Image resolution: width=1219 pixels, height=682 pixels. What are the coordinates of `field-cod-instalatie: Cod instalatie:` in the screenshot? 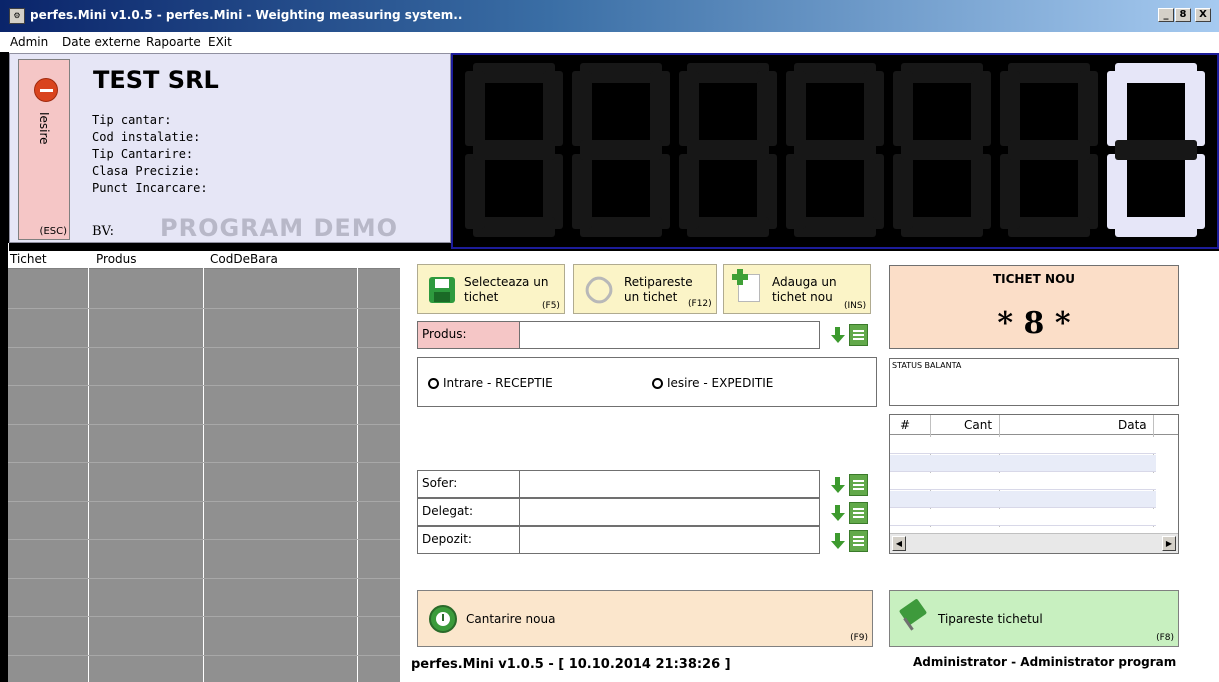 It's located at (146, 137).